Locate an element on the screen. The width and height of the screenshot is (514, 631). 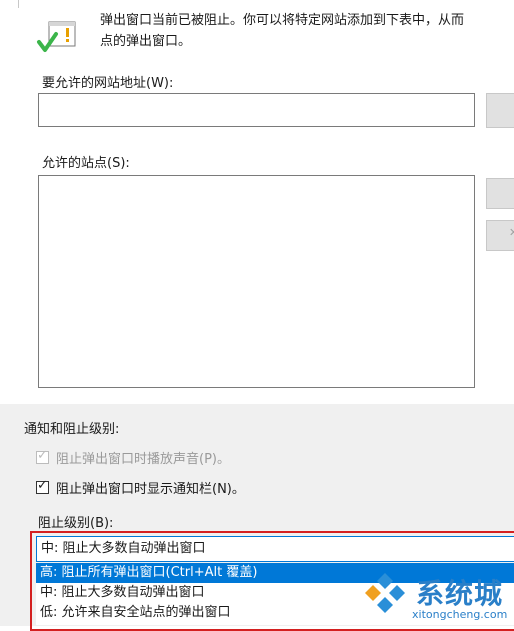
play-sound-checkbox: ✓ is located at coordinates (42, 456).